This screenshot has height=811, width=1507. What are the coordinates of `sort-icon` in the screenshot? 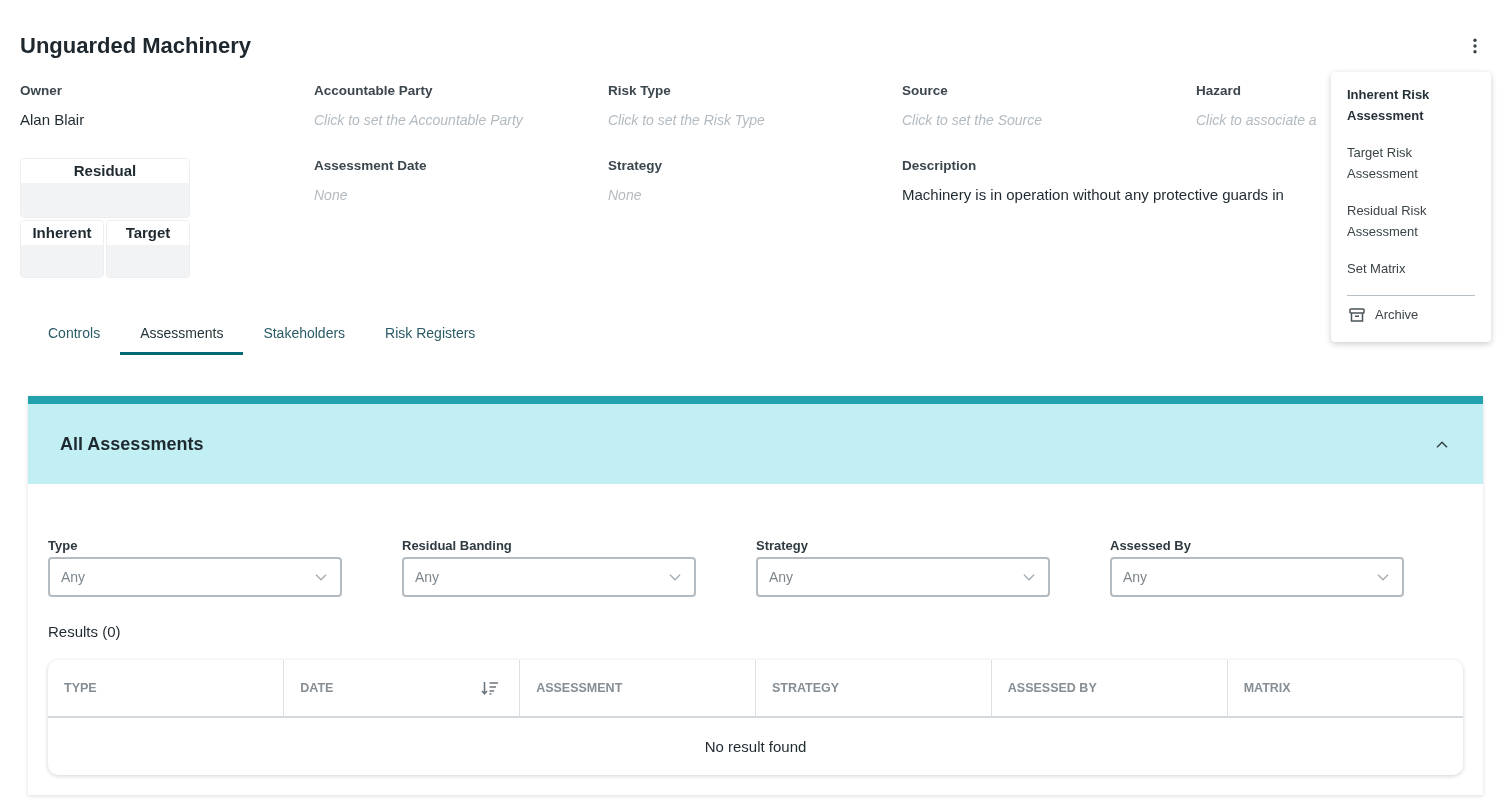 It's located at (490, 688).